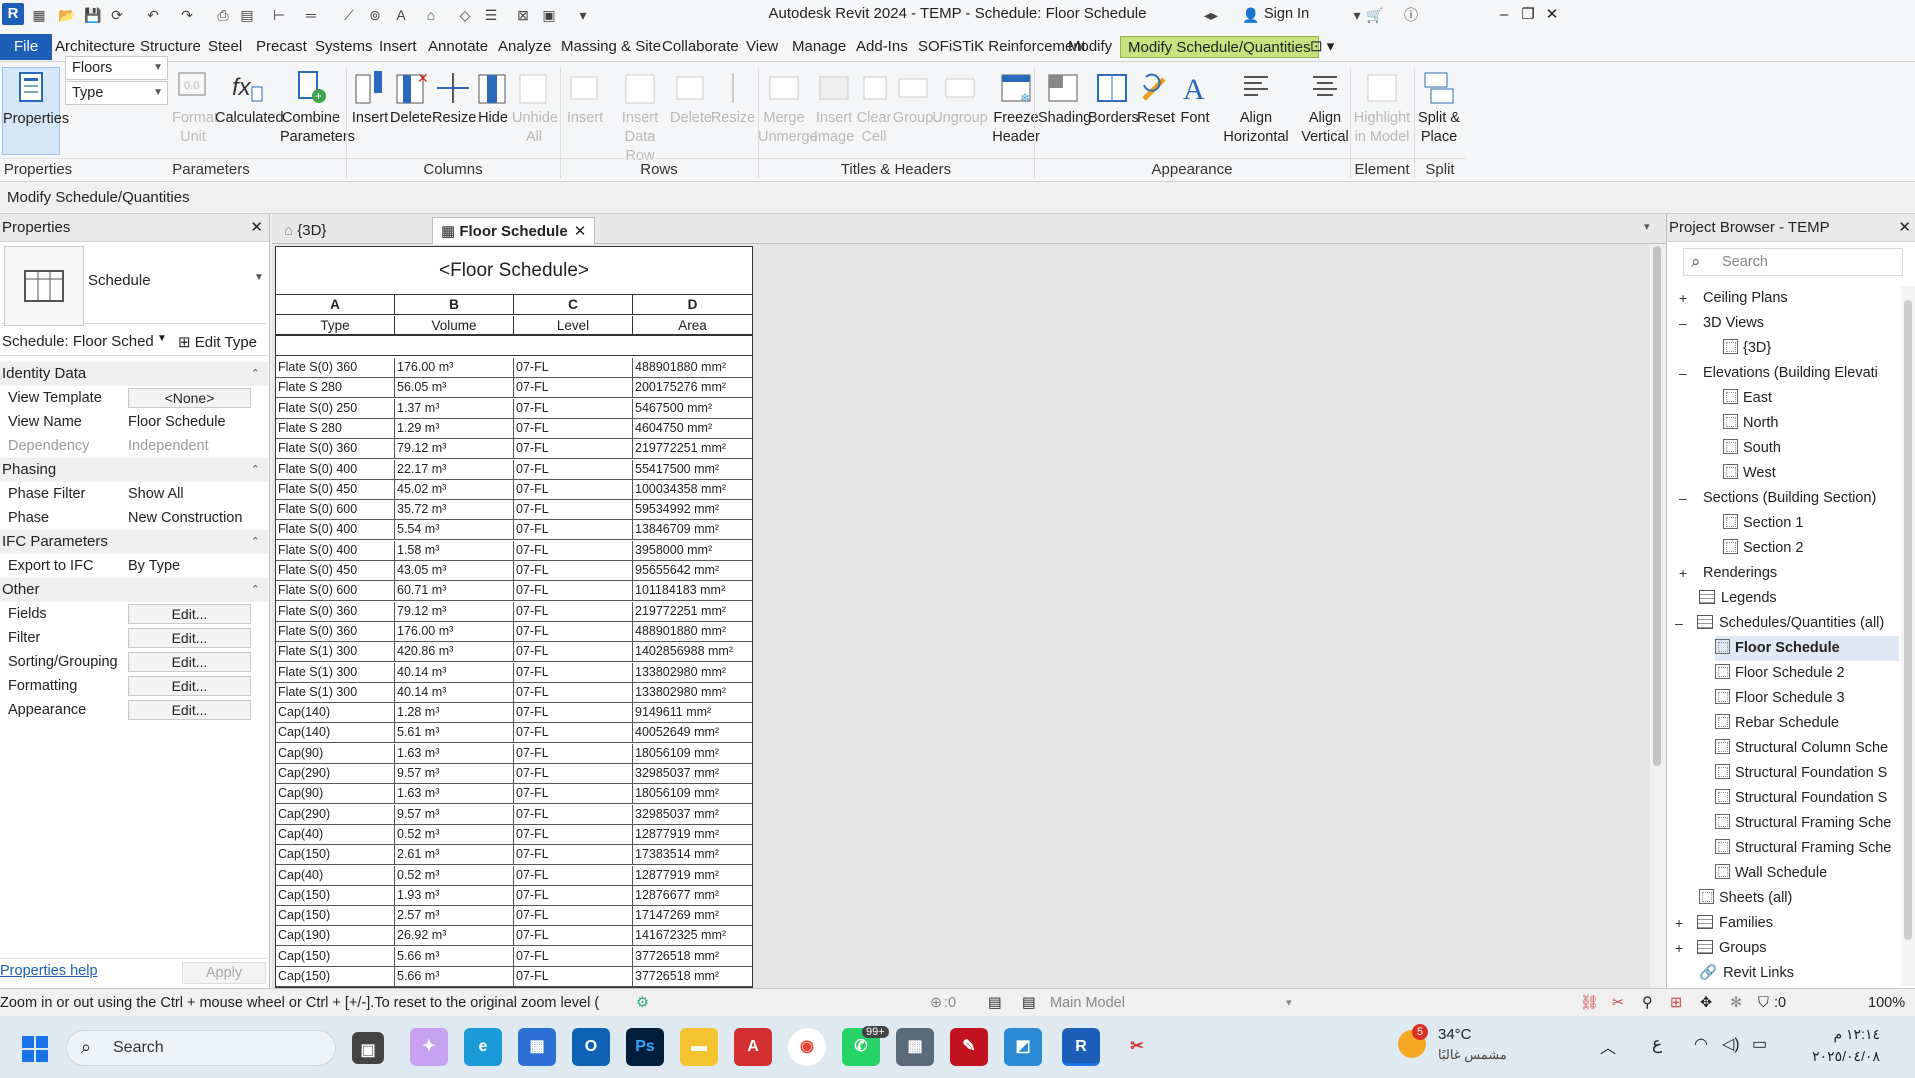  What do you see at coordinates (170, 47) in the screenshot?
I see `tab-structure: Structure` at bounding box center [170, 47].